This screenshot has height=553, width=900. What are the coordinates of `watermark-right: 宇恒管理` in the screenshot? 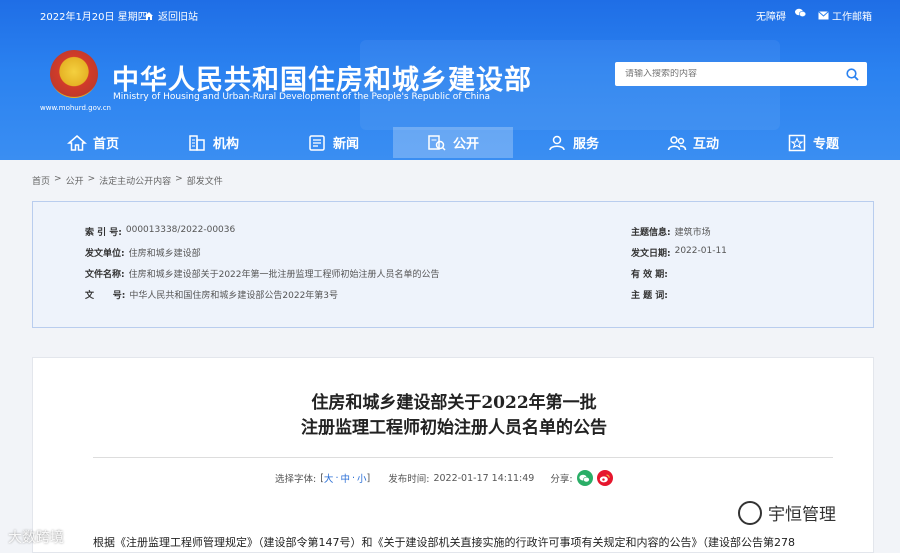 It's located at (787, 512).